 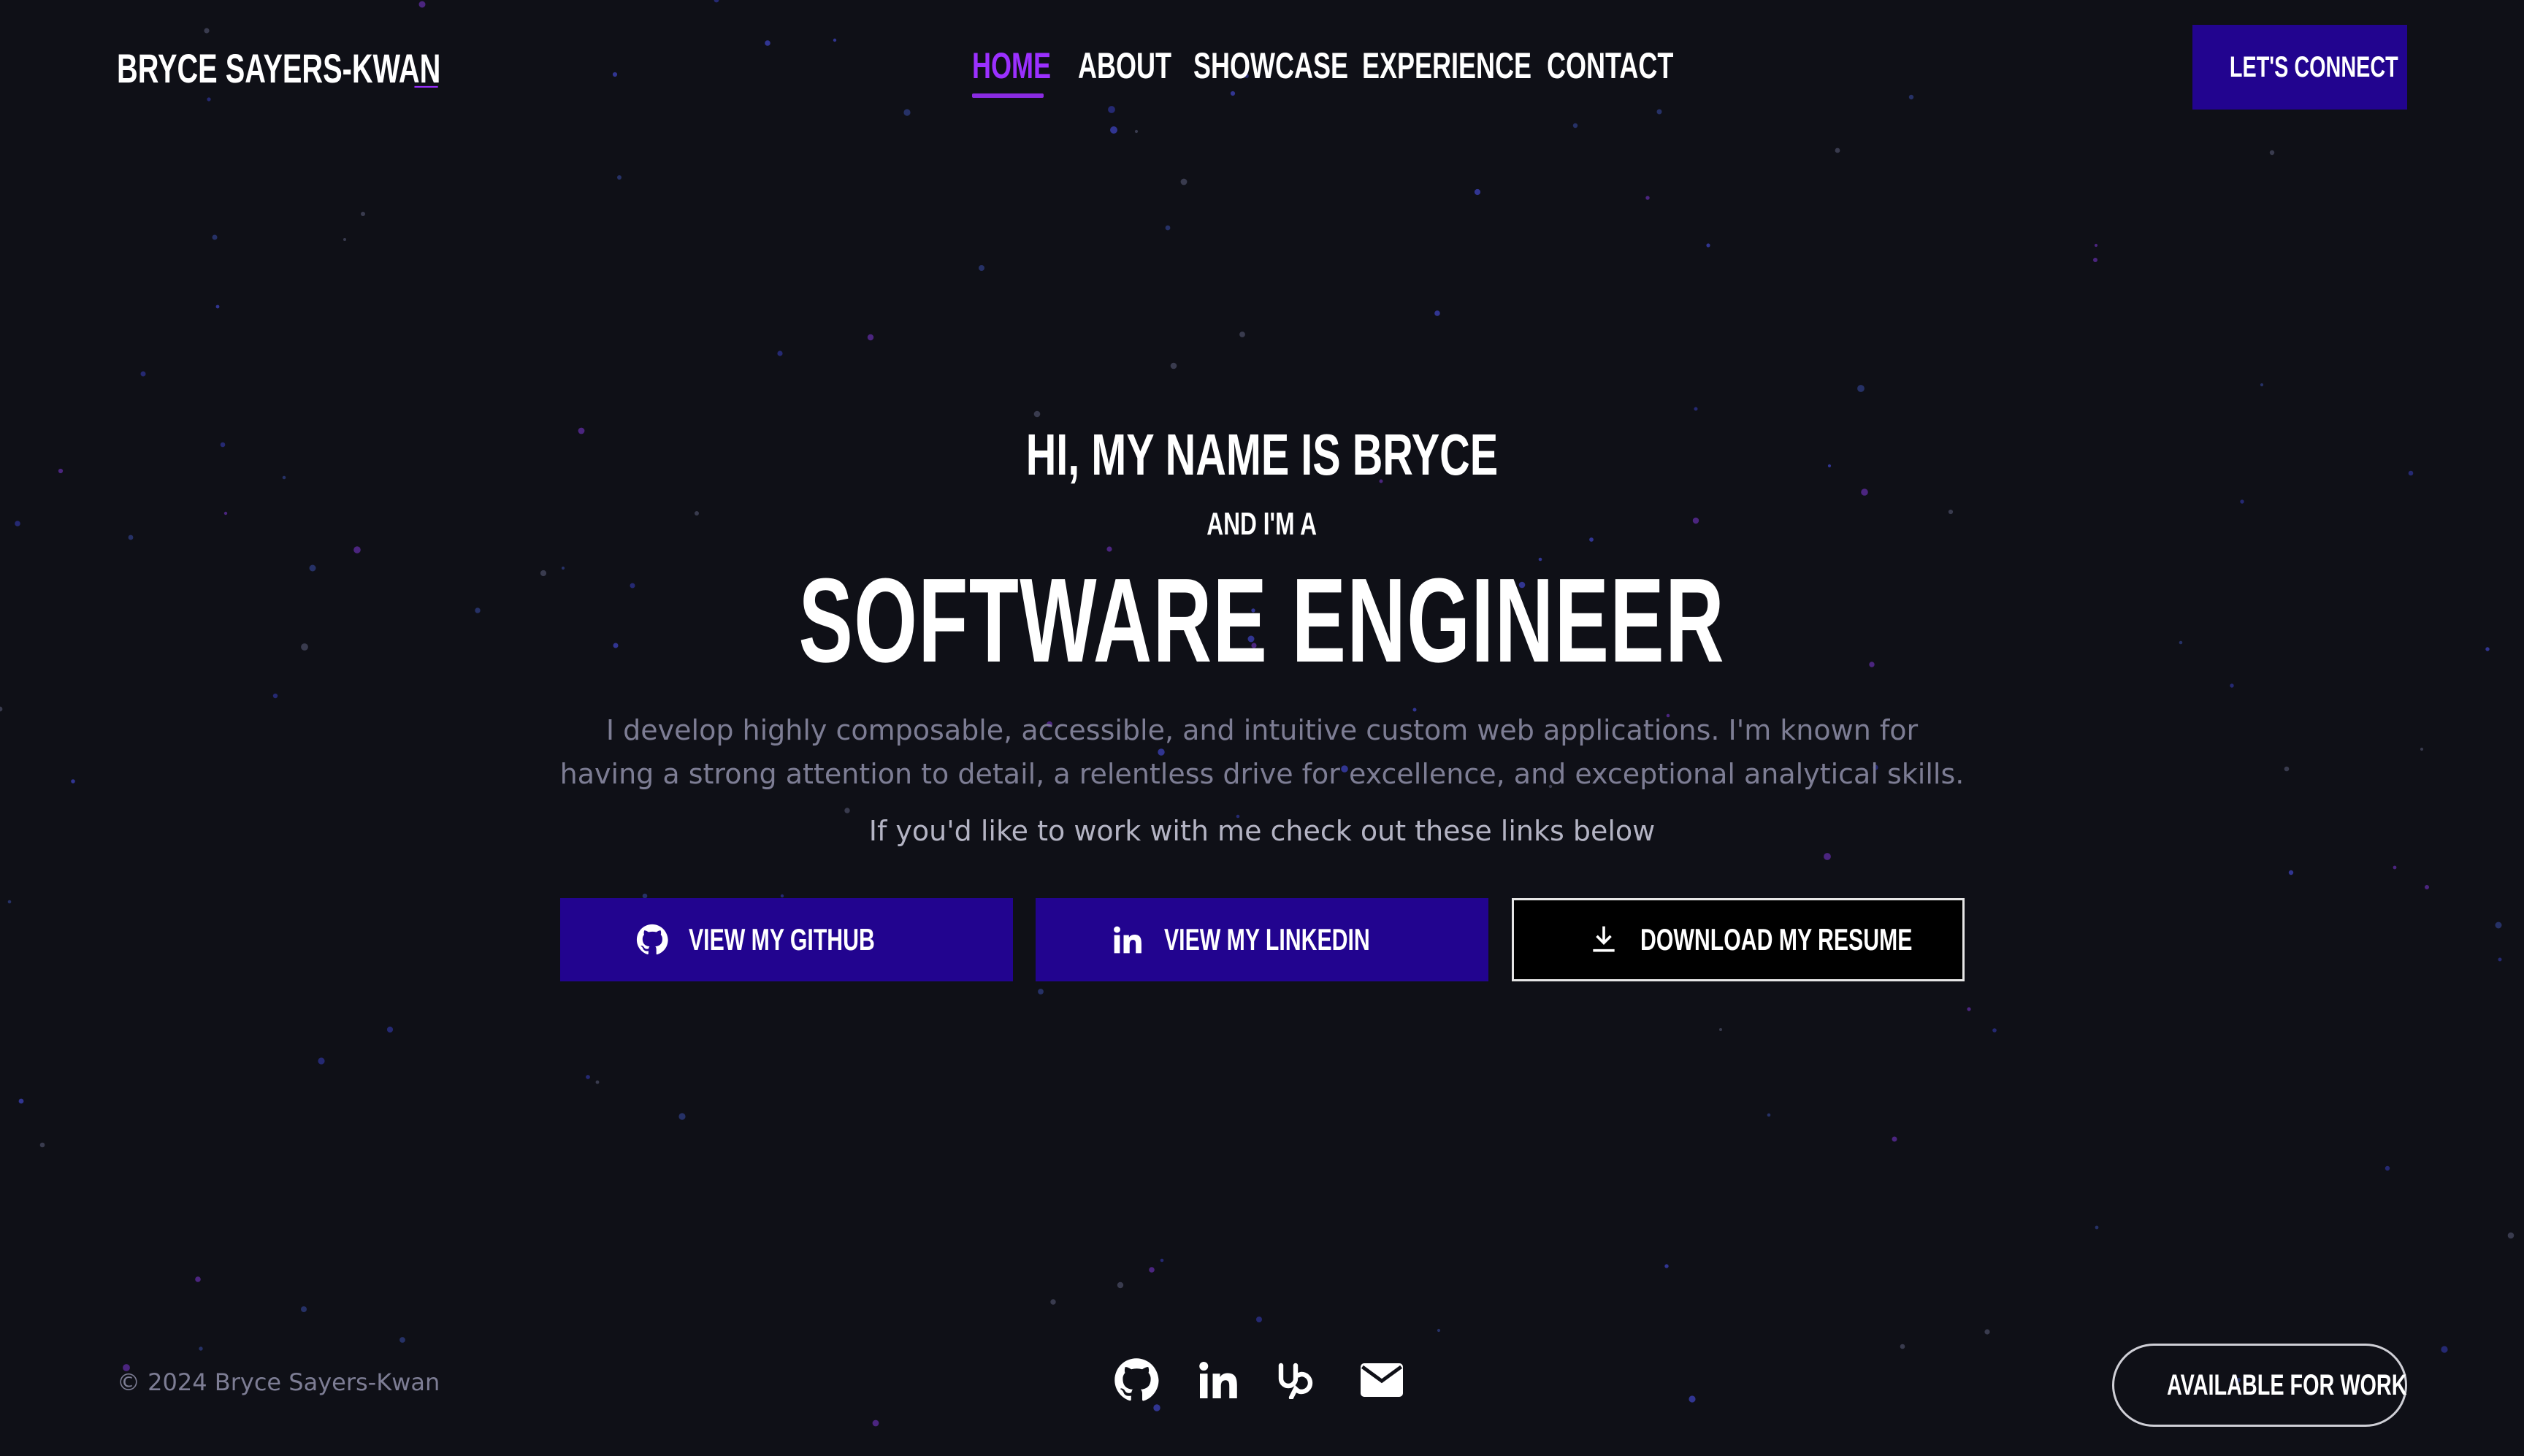 I want to click on logo-text: BRYCE SAYERS-KWAN, so click(x=279, y=68).